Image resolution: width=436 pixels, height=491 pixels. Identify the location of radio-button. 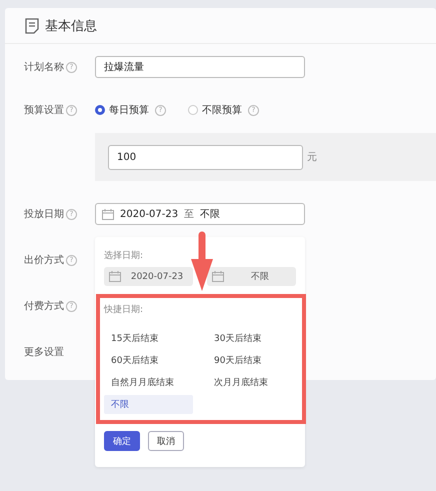
(100, 110).